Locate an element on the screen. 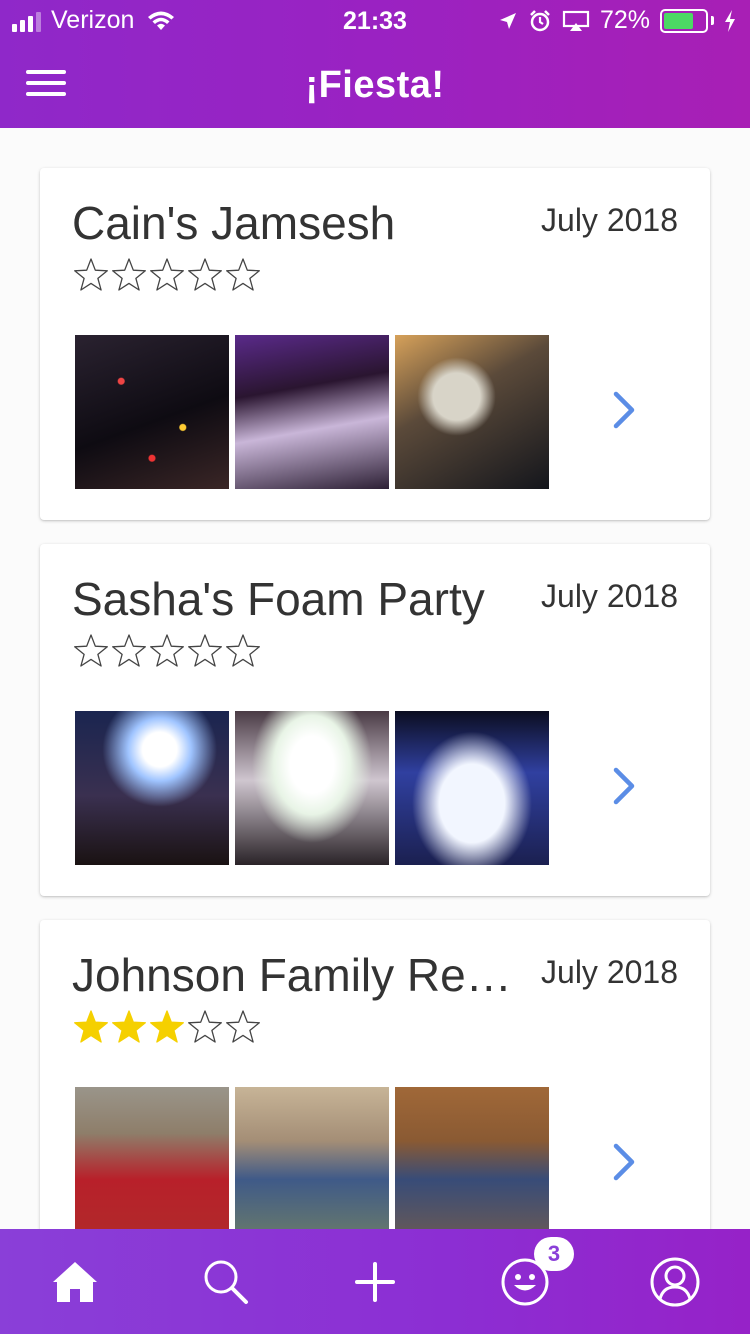 The image size is (750, 1334). alarm-icon is located at coordinates (540, 20).